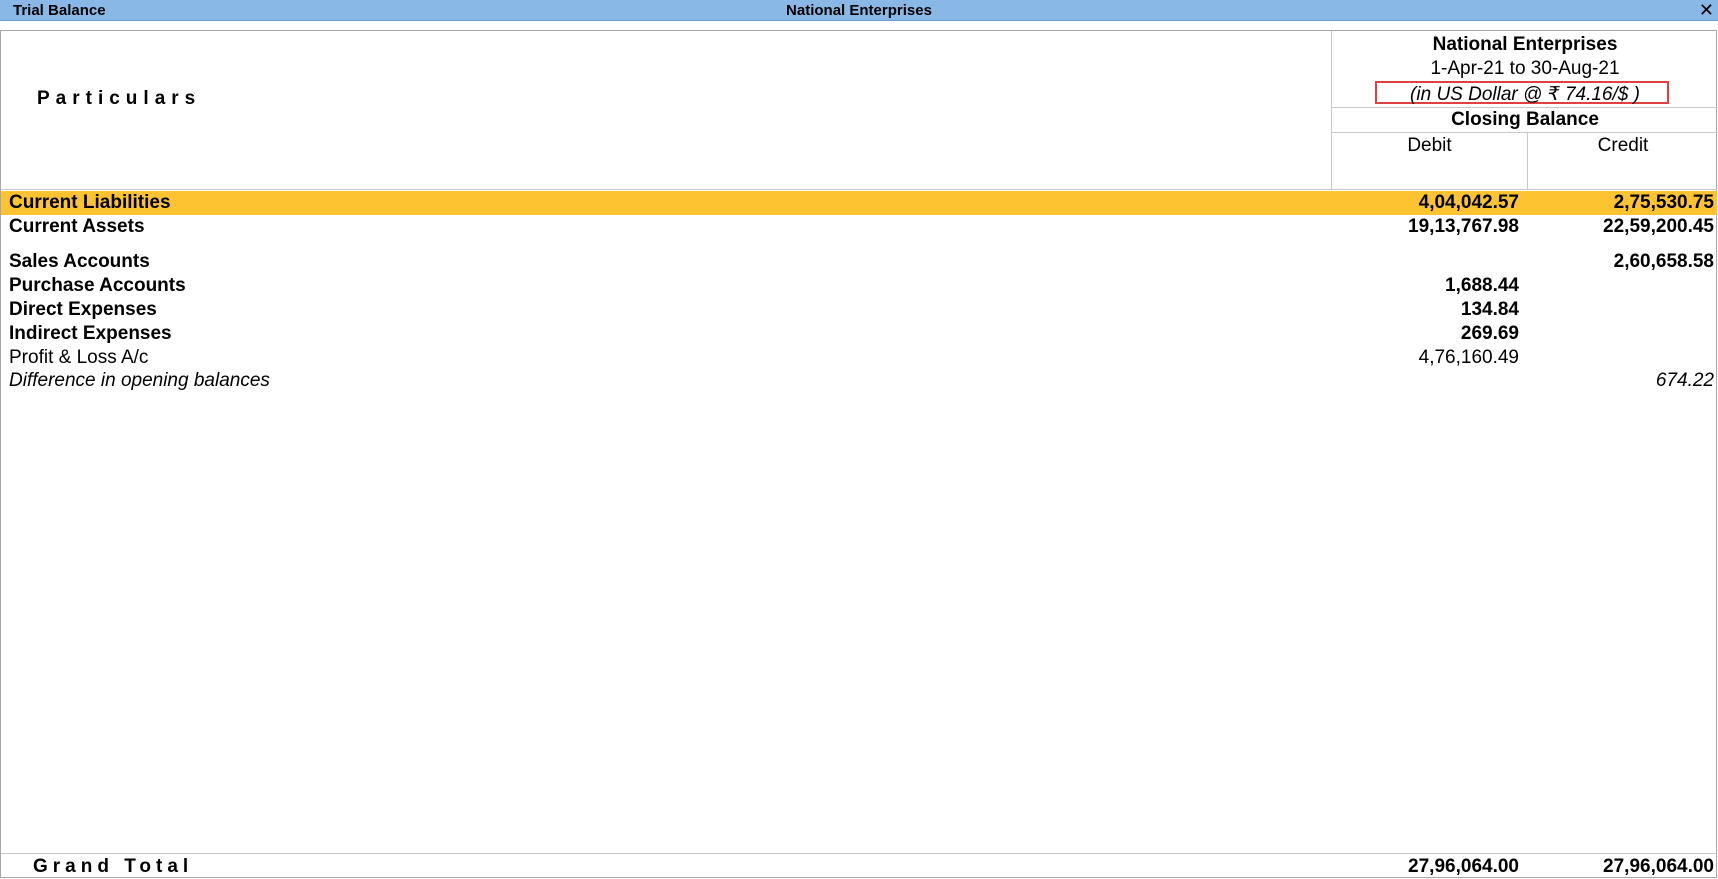 The image size is (1718, 879). I want to click on row-credit: 674.22, so click(1684, 380).